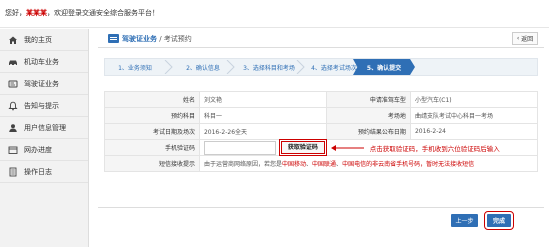  Describe the element at coordinates (12, 127) in the screenshot. I see `user-icon` at that location.